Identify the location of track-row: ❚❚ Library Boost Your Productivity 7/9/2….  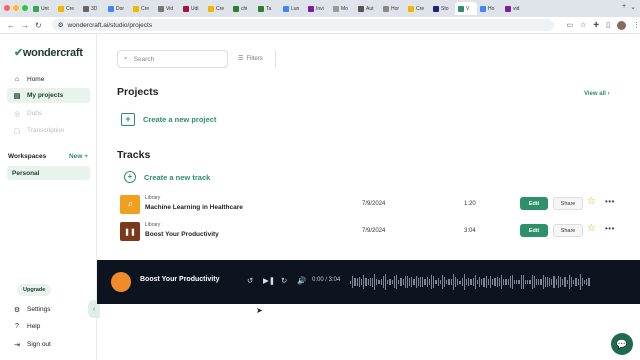
(370, 232).